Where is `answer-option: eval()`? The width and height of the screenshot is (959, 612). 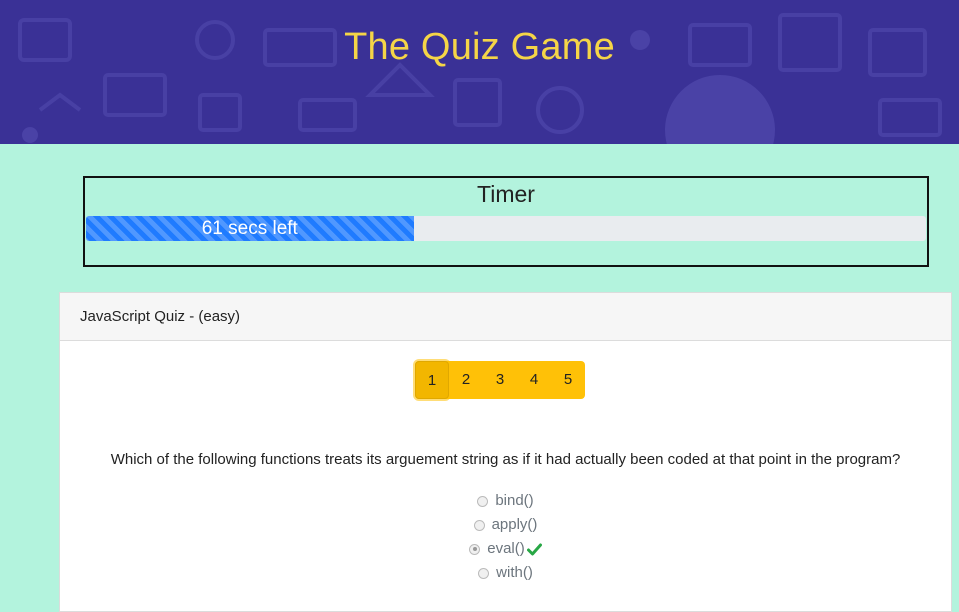 answer-option: eval() is located at coordinates (505, 549).